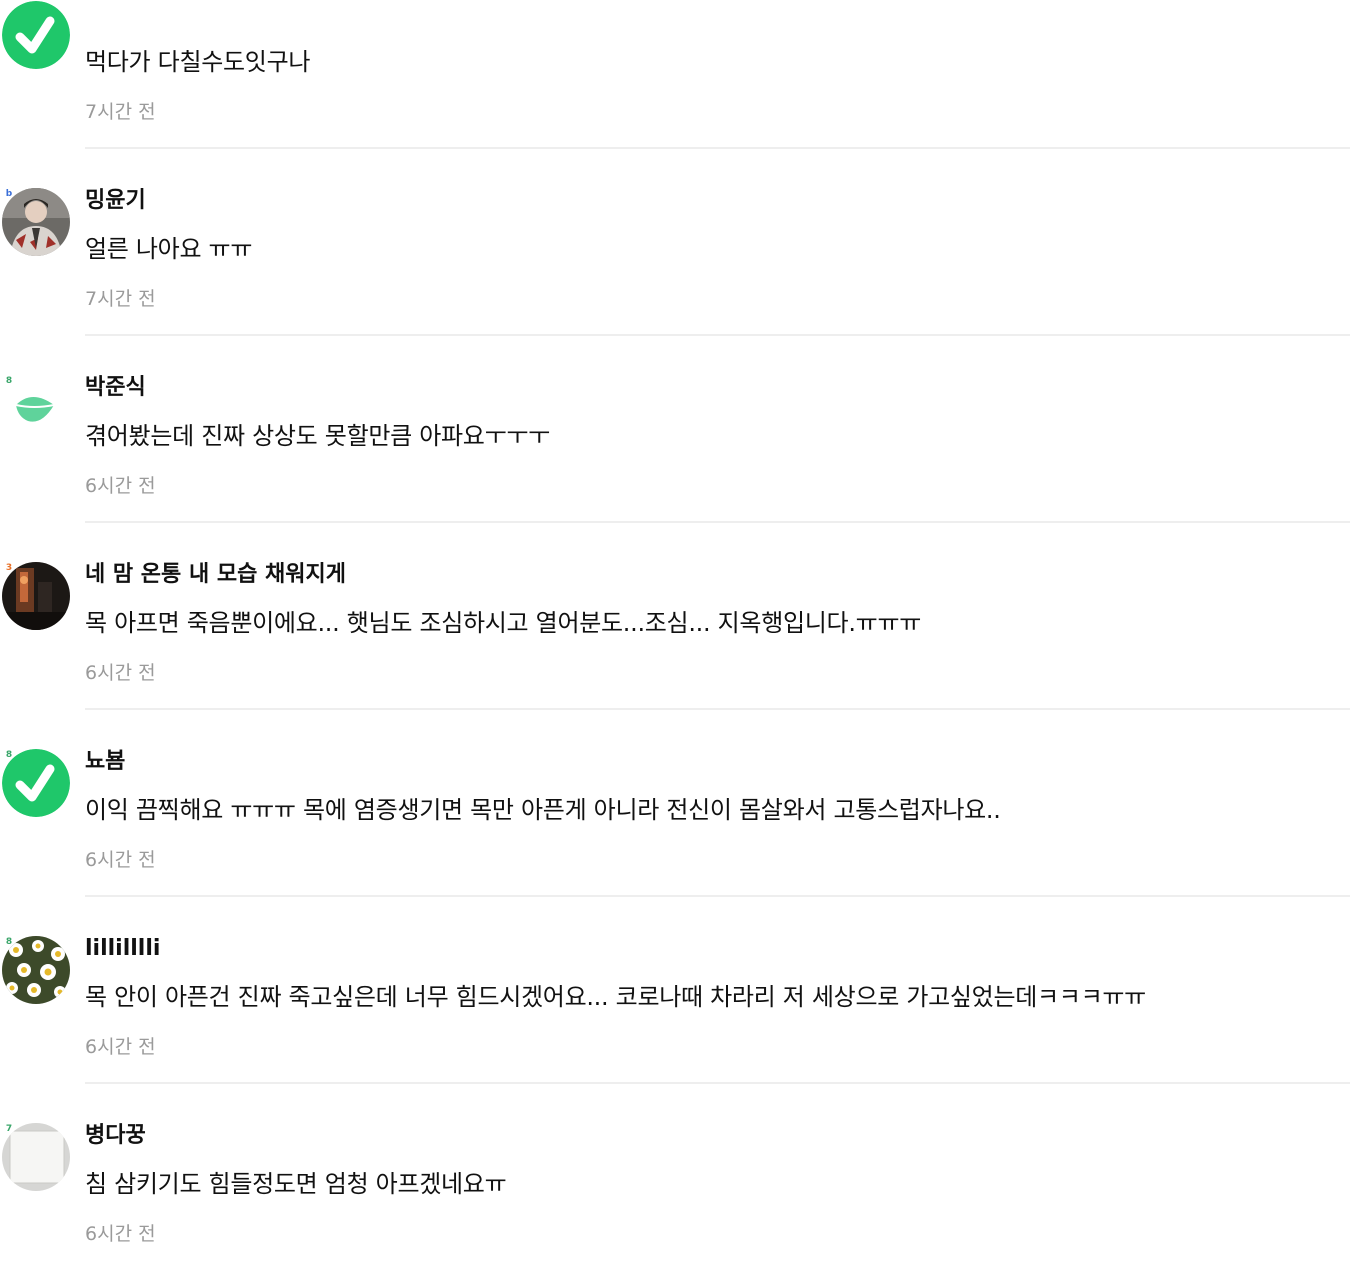 The height and width of the screenshot is (1266, 1350). Describe the element at coordinates (198, 62) in the screenshot. I see `comment-text: 먹다가 다칠수도잇구나` at that location.